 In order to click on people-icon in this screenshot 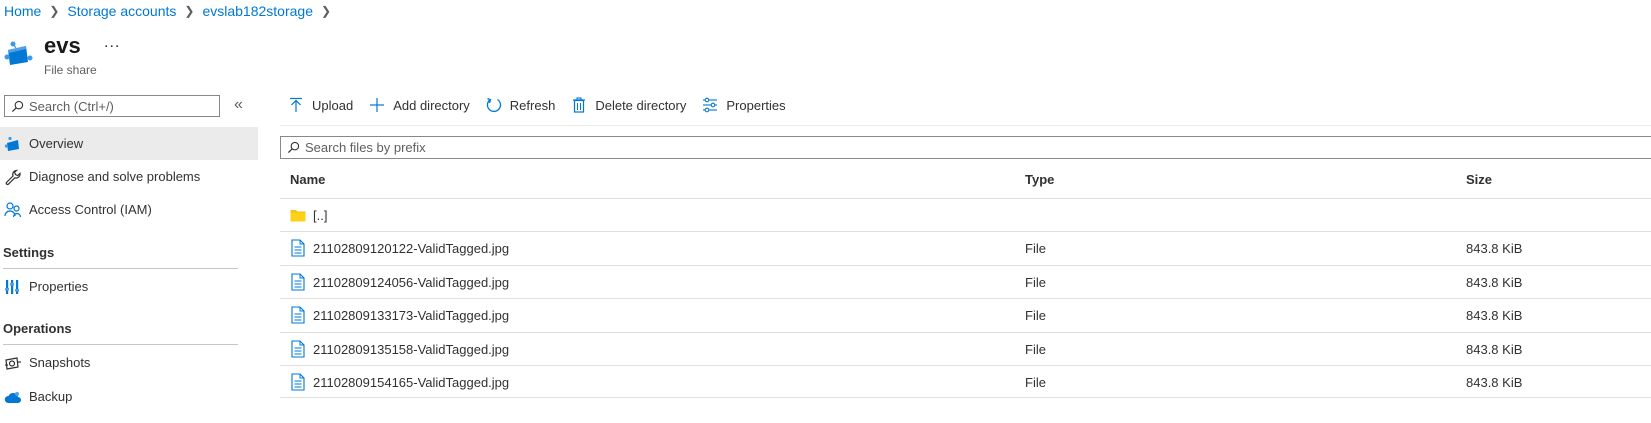, I will do `click(13, 210)`.